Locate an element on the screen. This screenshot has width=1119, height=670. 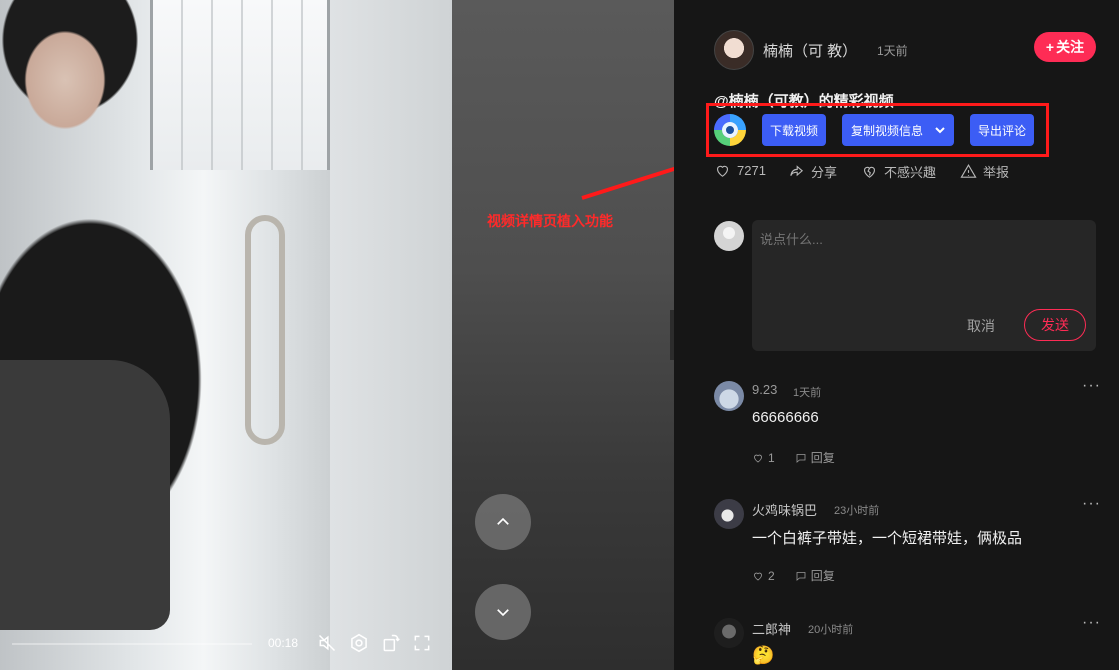
video-background-door is located at coordinates (391, 335).